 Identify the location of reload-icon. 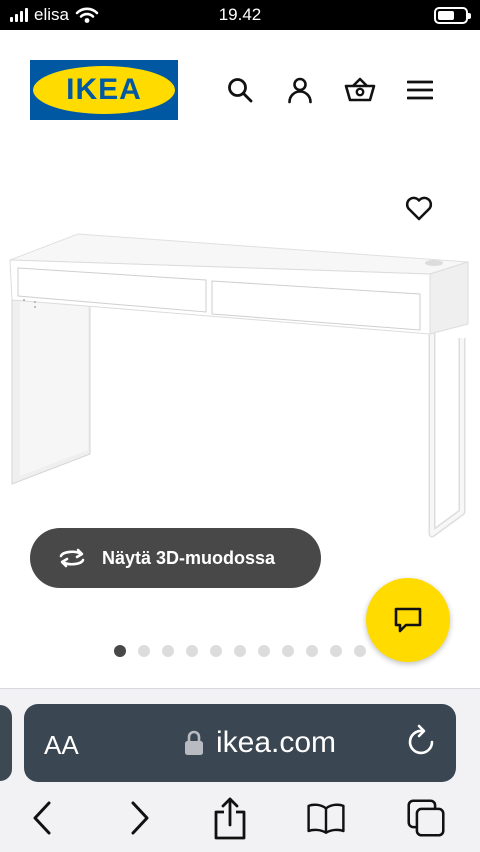
(421, 739).